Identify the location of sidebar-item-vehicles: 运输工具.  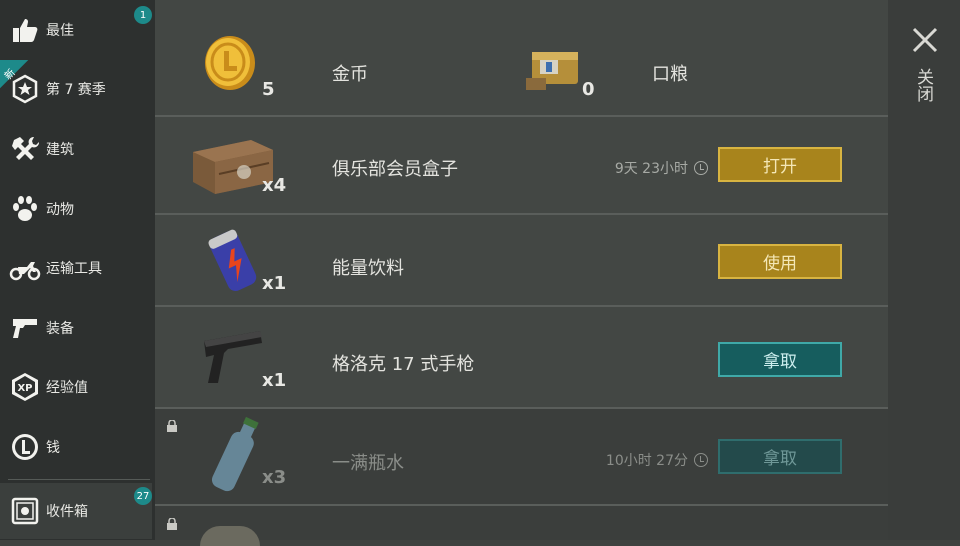
(76, 268).